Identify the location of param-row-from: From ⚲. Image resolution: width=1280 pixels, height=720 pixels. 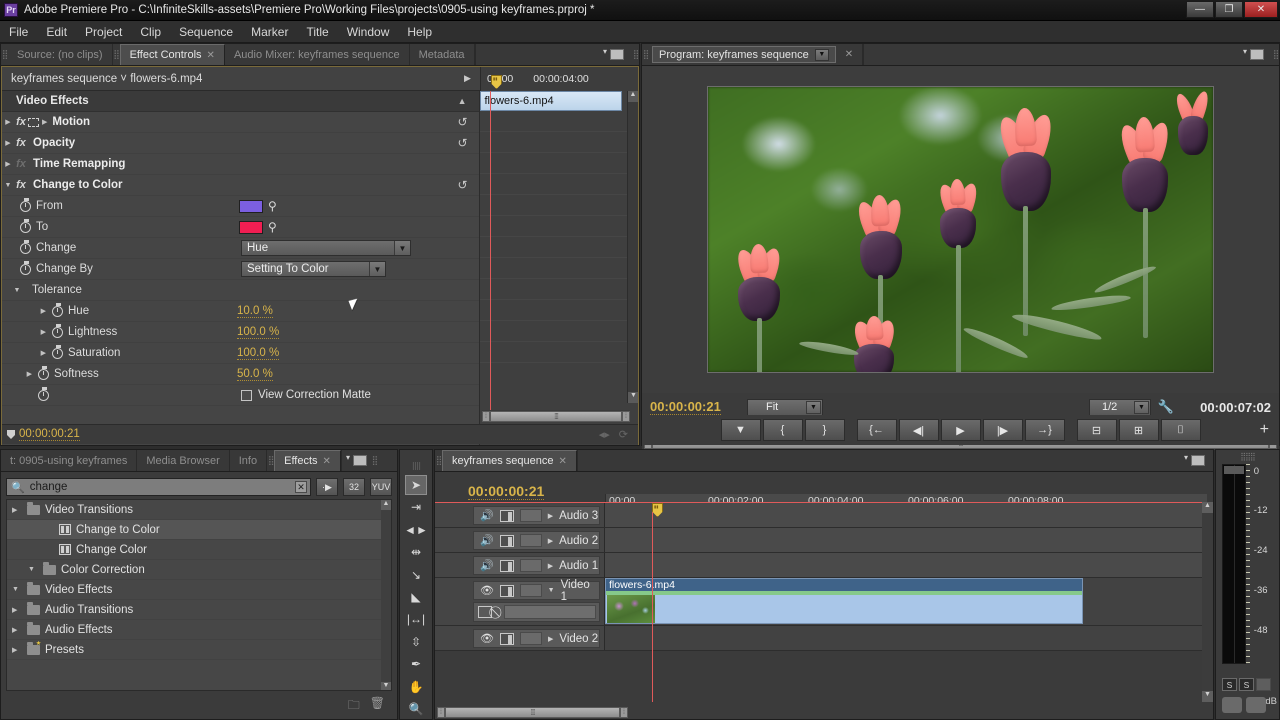
(240, 206).